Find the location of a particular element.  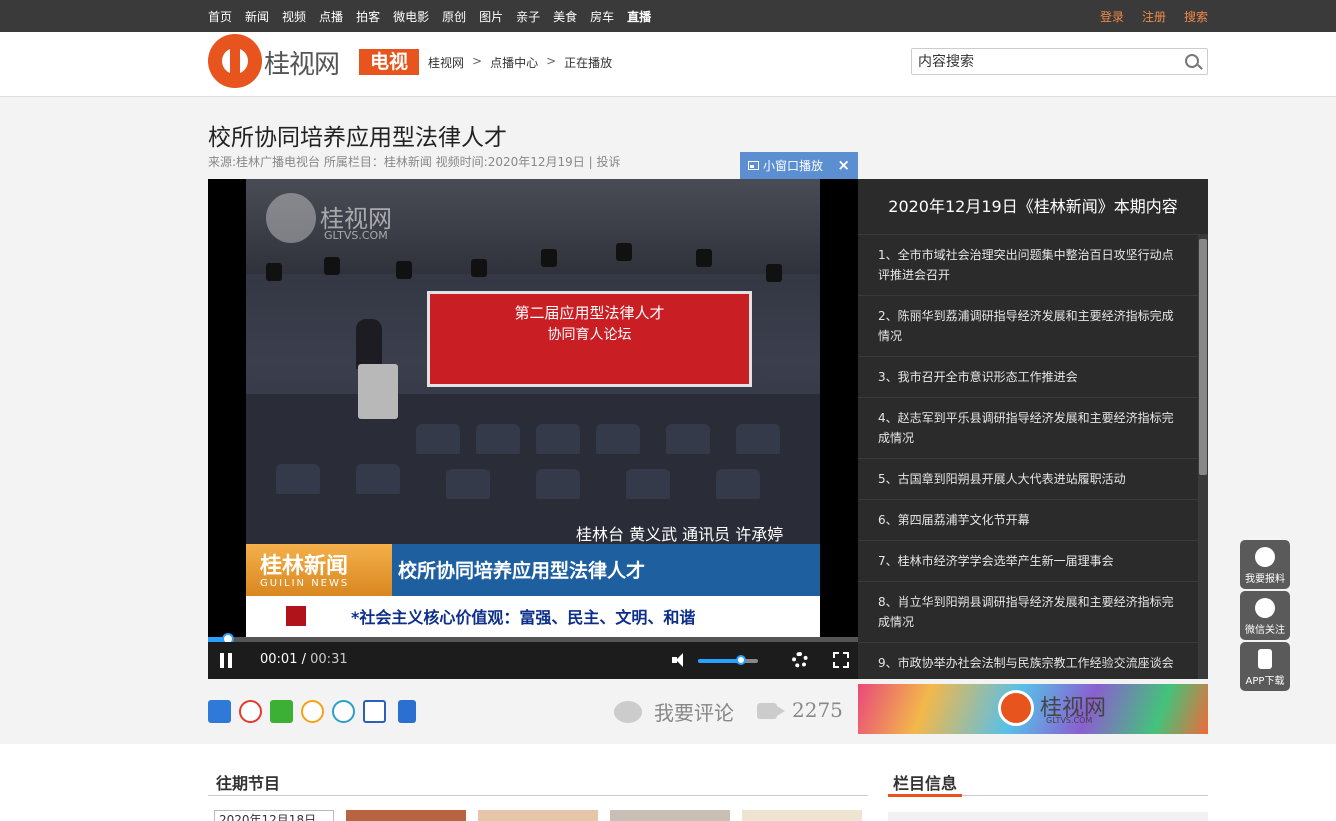

ticker-red-block is located at coordinates (296, 616).